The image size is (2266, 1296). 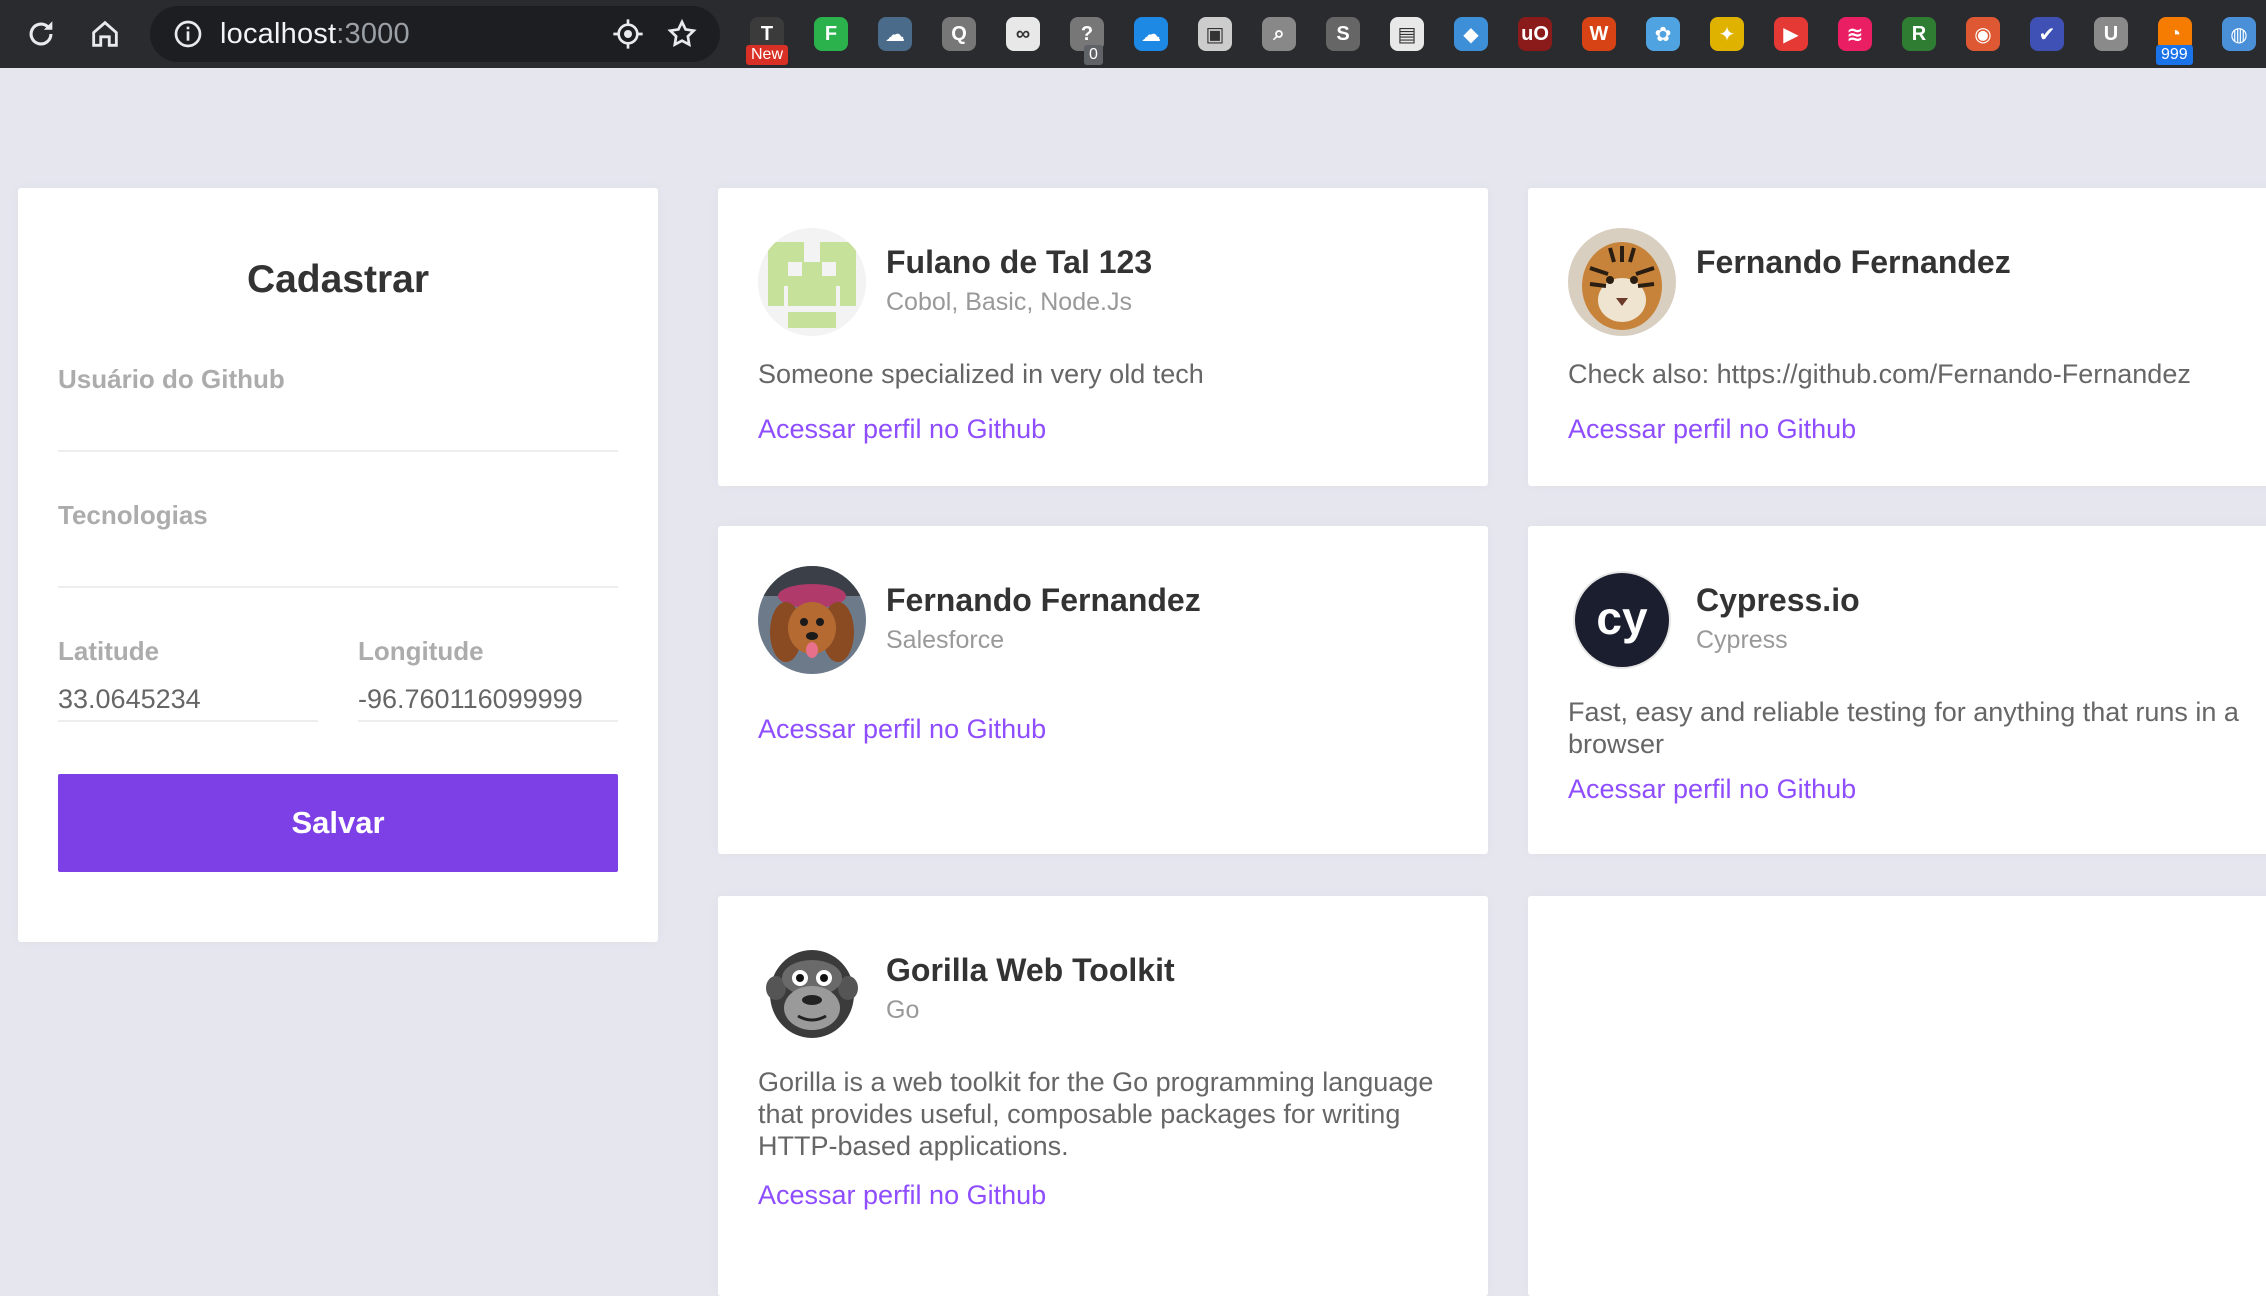 I want to click on extension-glyph: S, so click(x=1343, y=33).